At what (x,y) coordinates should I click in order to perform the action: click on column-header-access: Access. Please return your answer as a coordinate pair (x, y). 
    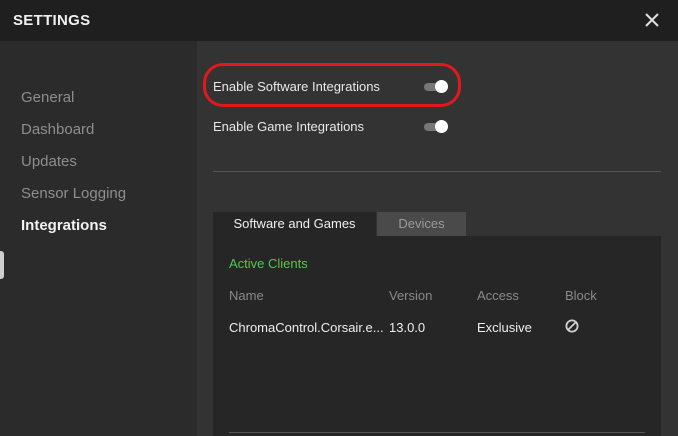
    Looking at the image, I should click on (498, 295).